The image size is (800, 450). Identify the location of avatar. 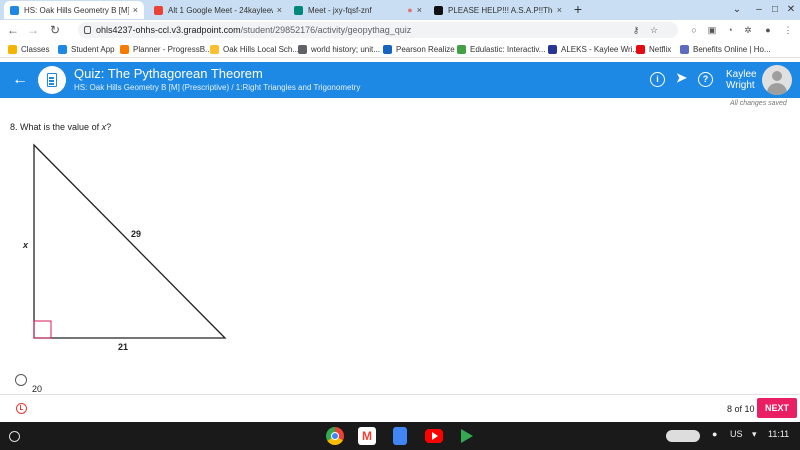
(777, 80).